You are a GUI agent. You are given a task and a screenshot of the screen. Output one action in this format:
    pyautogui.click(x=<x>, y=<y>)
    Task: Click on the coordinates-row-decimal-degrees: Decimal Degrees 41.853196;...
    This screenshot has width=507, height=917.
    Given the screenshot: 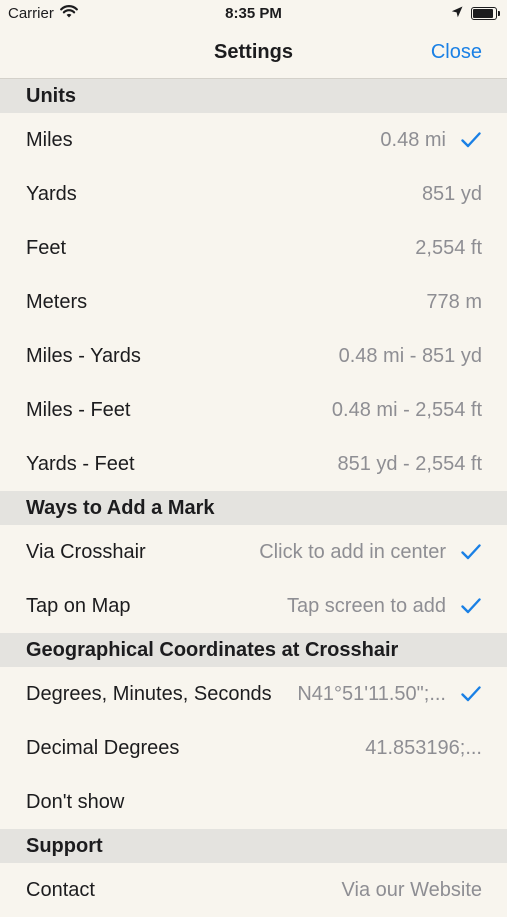 What is the action you would take?
    pyautogui.click(x=253, y=748)
    